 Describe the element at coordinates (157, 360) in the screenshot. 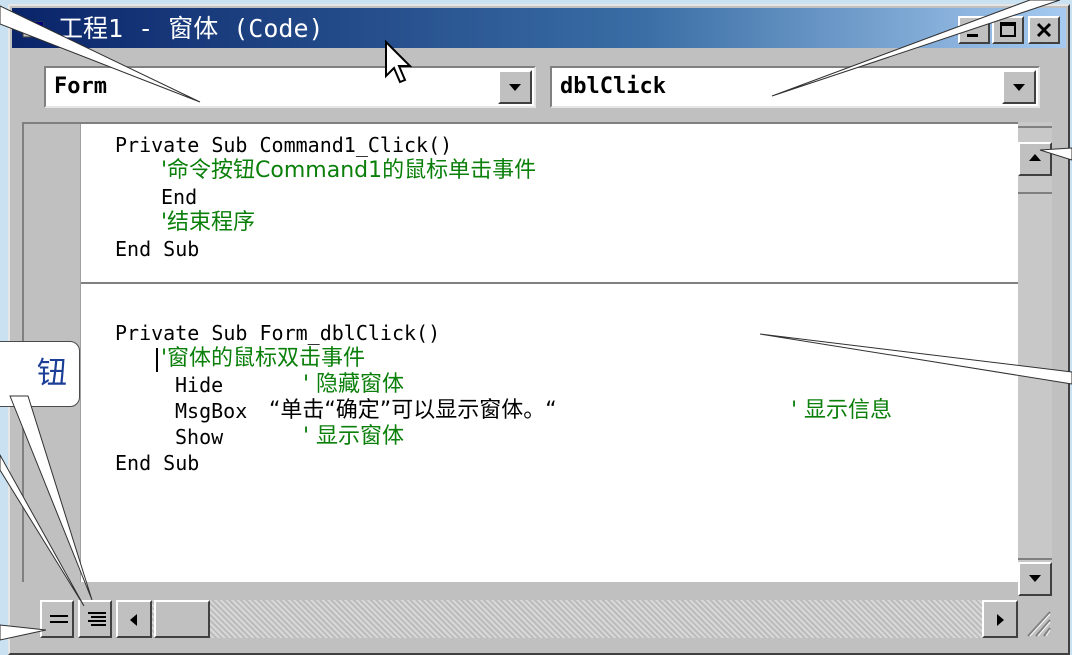

I see `text-caret` at that location.